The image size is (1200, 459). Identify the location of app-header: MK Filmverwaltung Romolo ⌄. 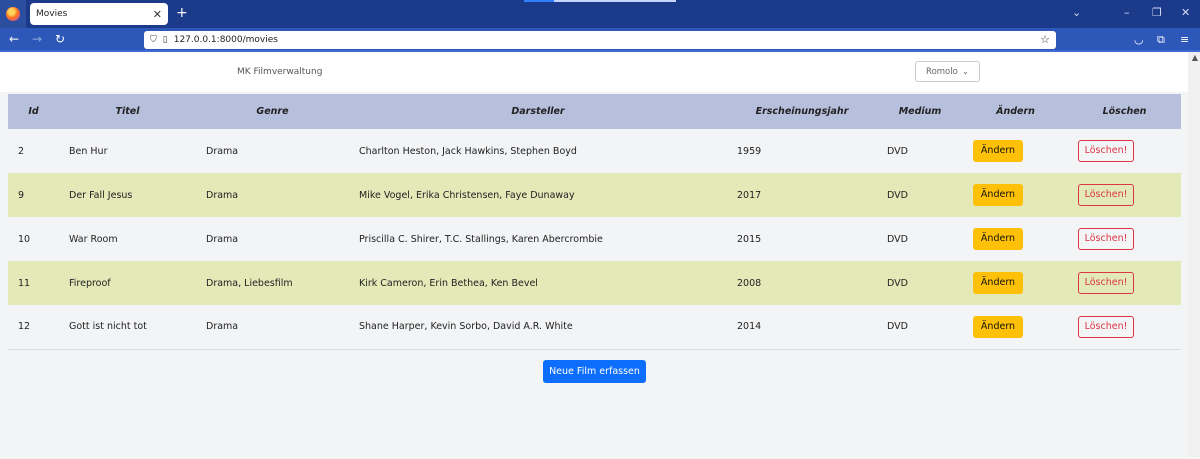
(600, 72).